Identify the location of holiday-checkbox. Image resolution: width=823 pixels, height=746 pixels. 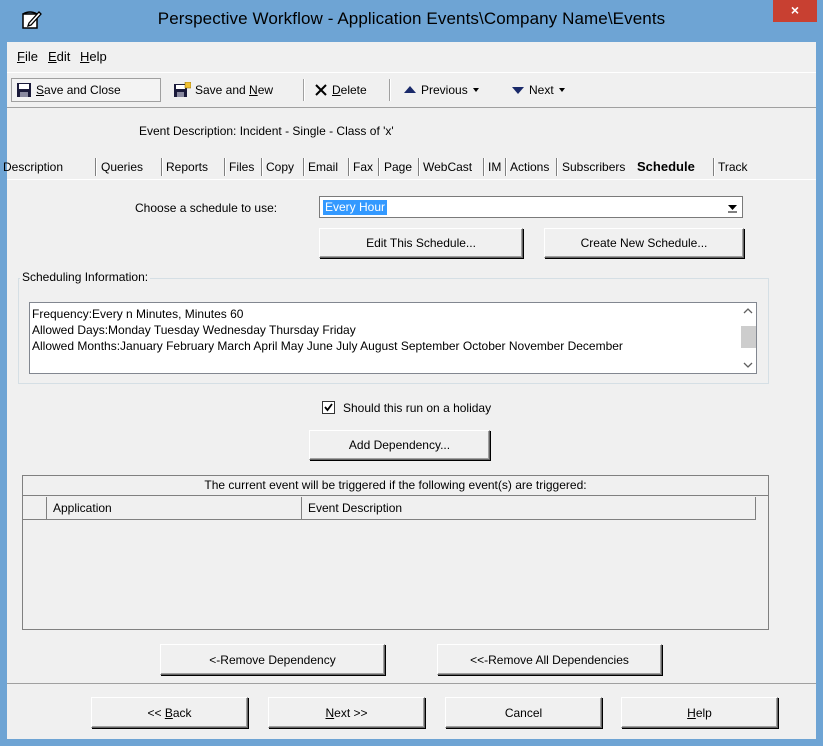
(328, 407).